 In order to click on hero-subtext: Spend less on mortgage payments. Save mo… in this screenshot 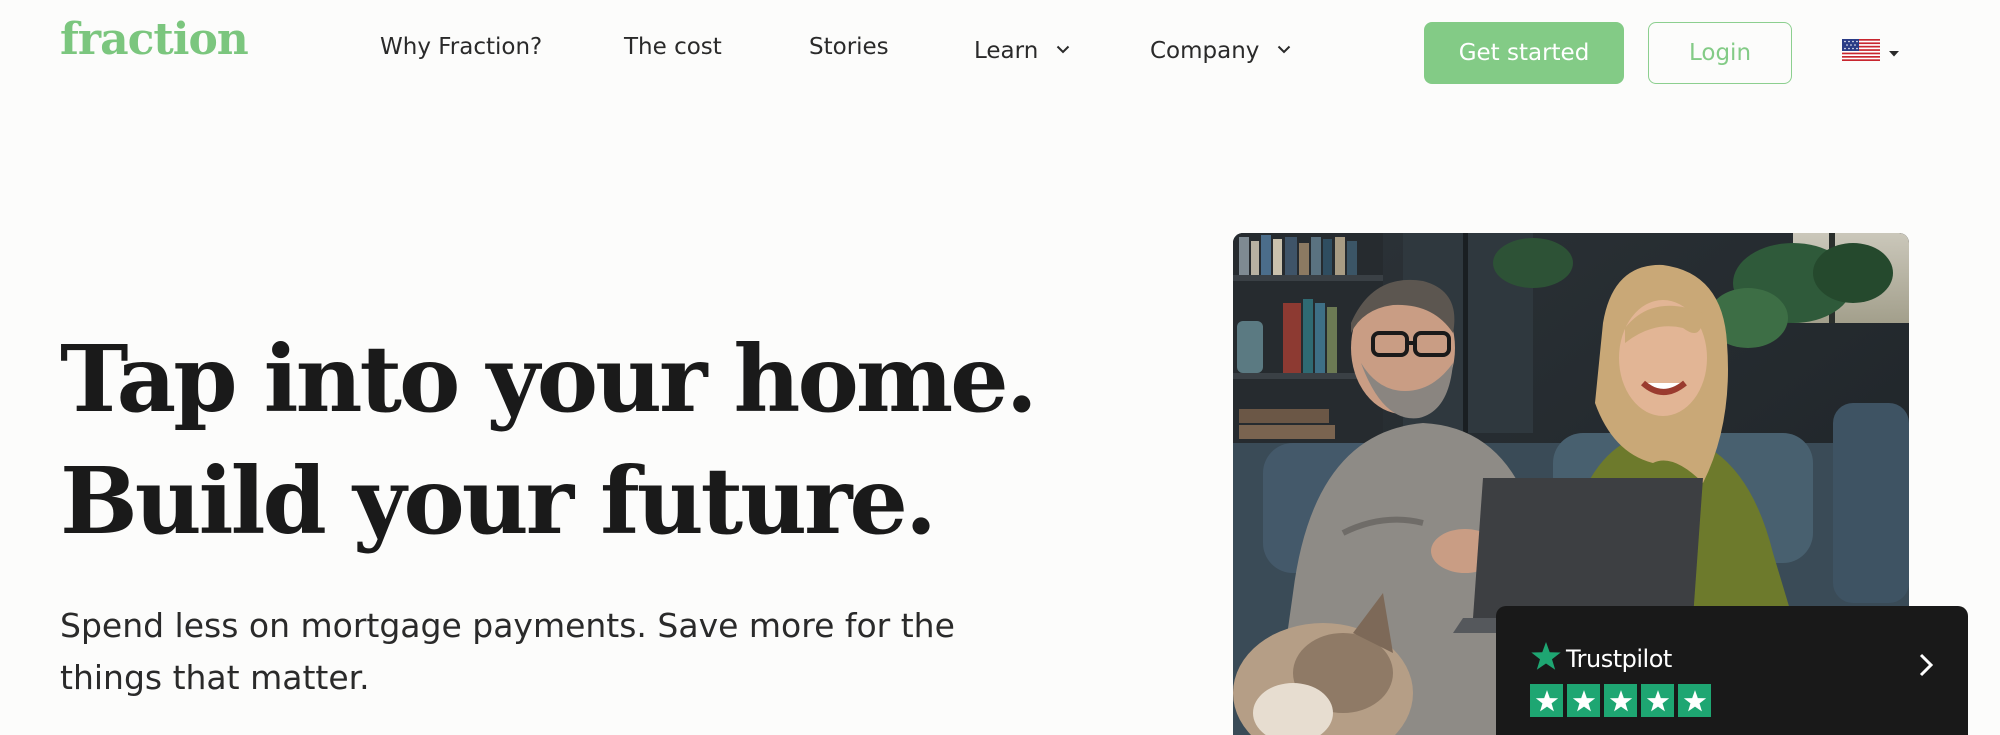, I will do `click(507, 651)`.